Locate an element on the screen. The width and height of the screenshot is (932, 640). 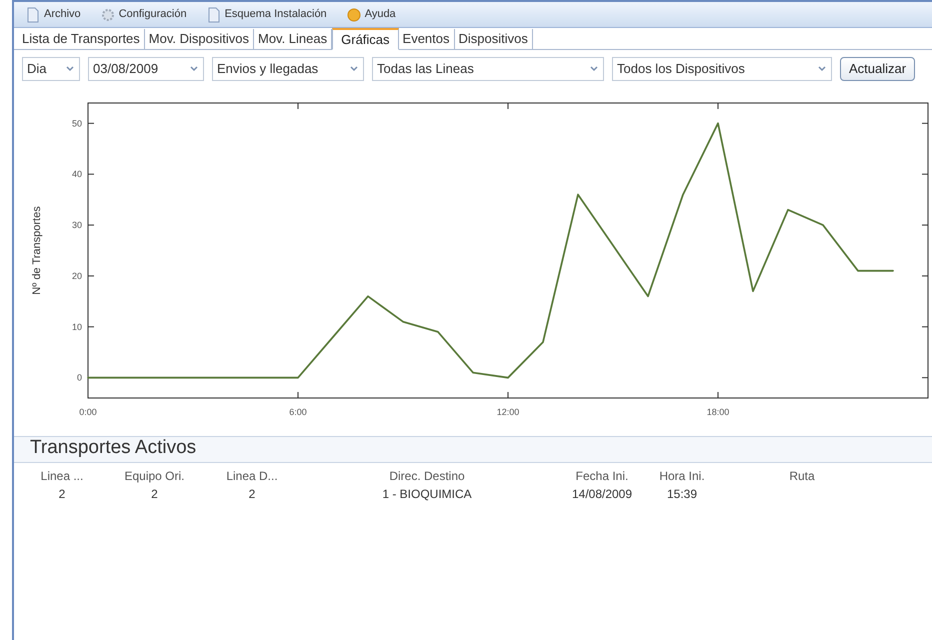
axis-title: Nº de Transportes is located at coordinates (37, 250).